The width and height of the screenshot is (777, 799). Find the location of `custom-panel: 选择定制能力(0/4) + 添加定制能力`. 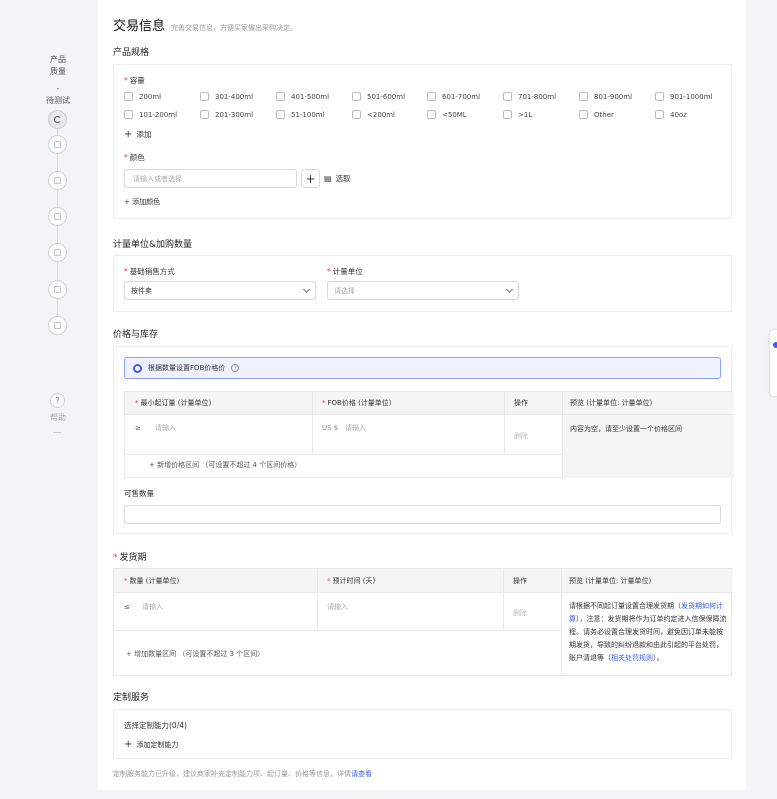

custom-panel: 选择定制能力(0/4) + 添加定制能力 is located at coordinates (422, 734).